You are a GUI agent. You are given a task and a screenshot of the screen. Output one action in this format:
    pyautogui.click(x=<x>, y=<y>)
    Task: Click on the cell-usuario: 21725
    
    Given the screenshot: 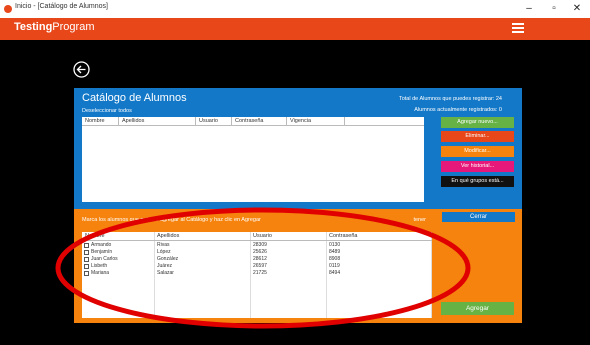 What is the action you would take?
    pyautogui.click(x=260, y=273)
    